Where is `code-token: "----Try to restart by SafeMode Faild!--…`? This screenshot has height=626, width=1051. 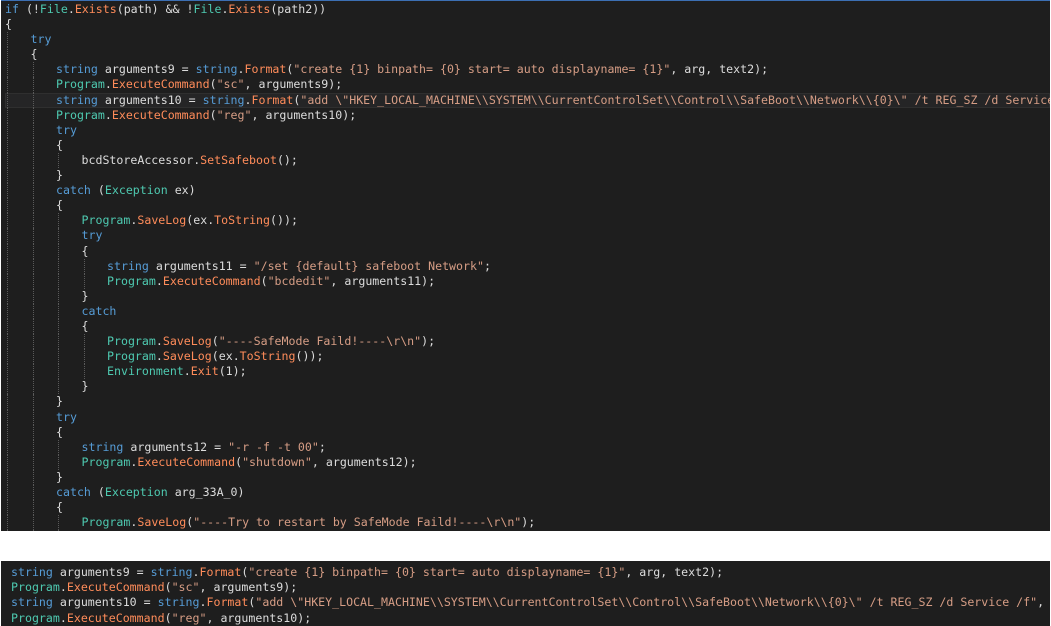
code-token: "----Try to restart by SafeMode Faild!--… is located at coordinates (357, 522).